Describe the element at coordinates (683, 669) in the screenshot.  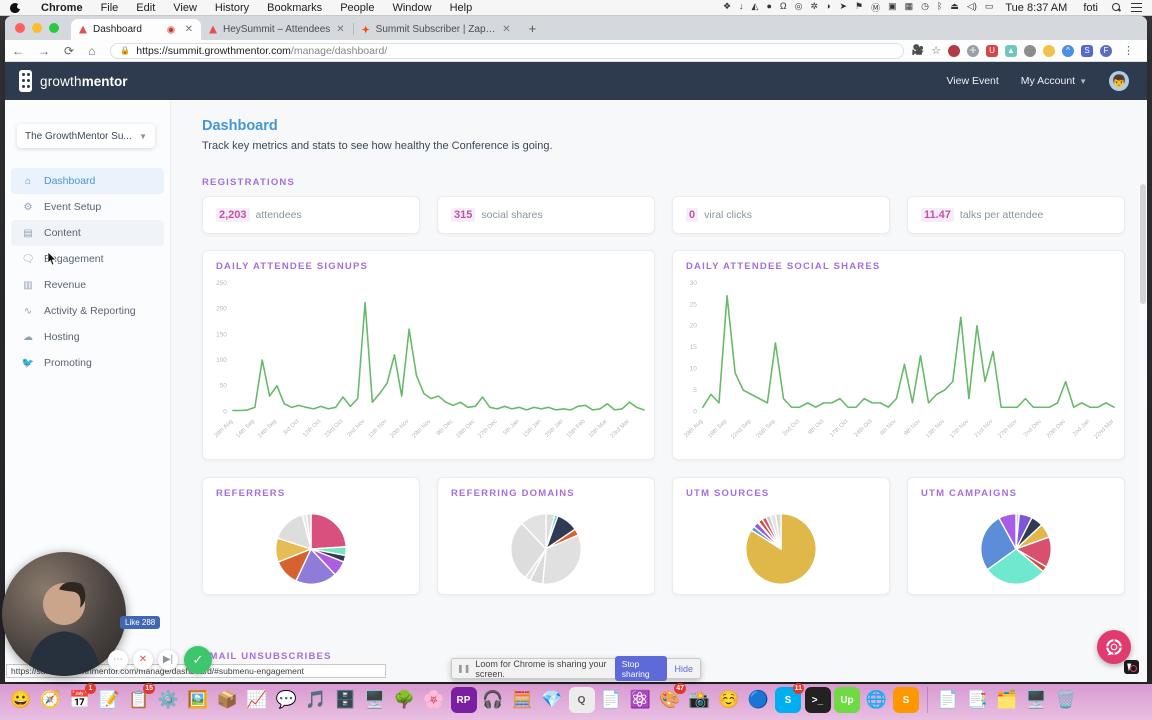
I see `hide-button: Hide` at that location.